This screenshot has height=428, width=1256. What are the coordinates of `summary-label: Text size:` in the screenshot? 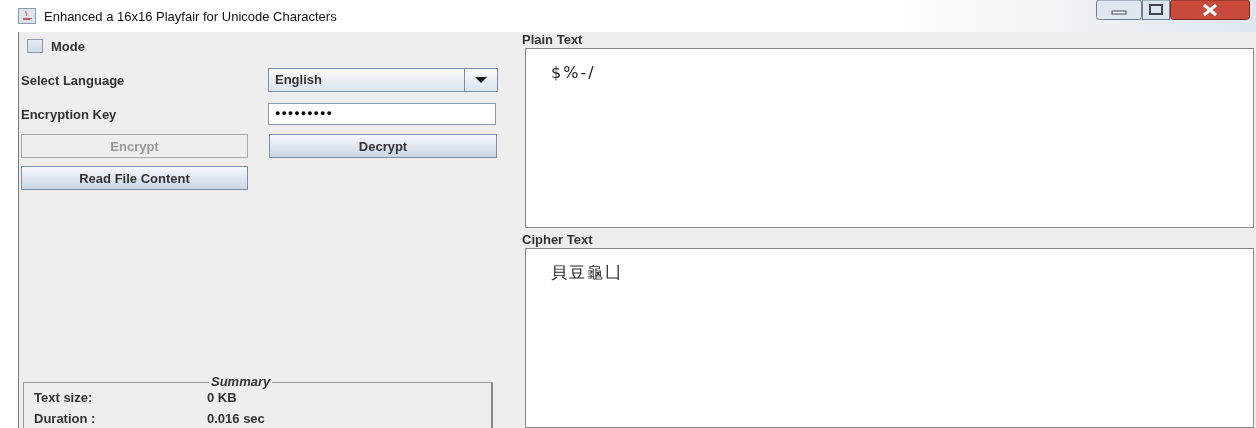 It's located at (64, 397).